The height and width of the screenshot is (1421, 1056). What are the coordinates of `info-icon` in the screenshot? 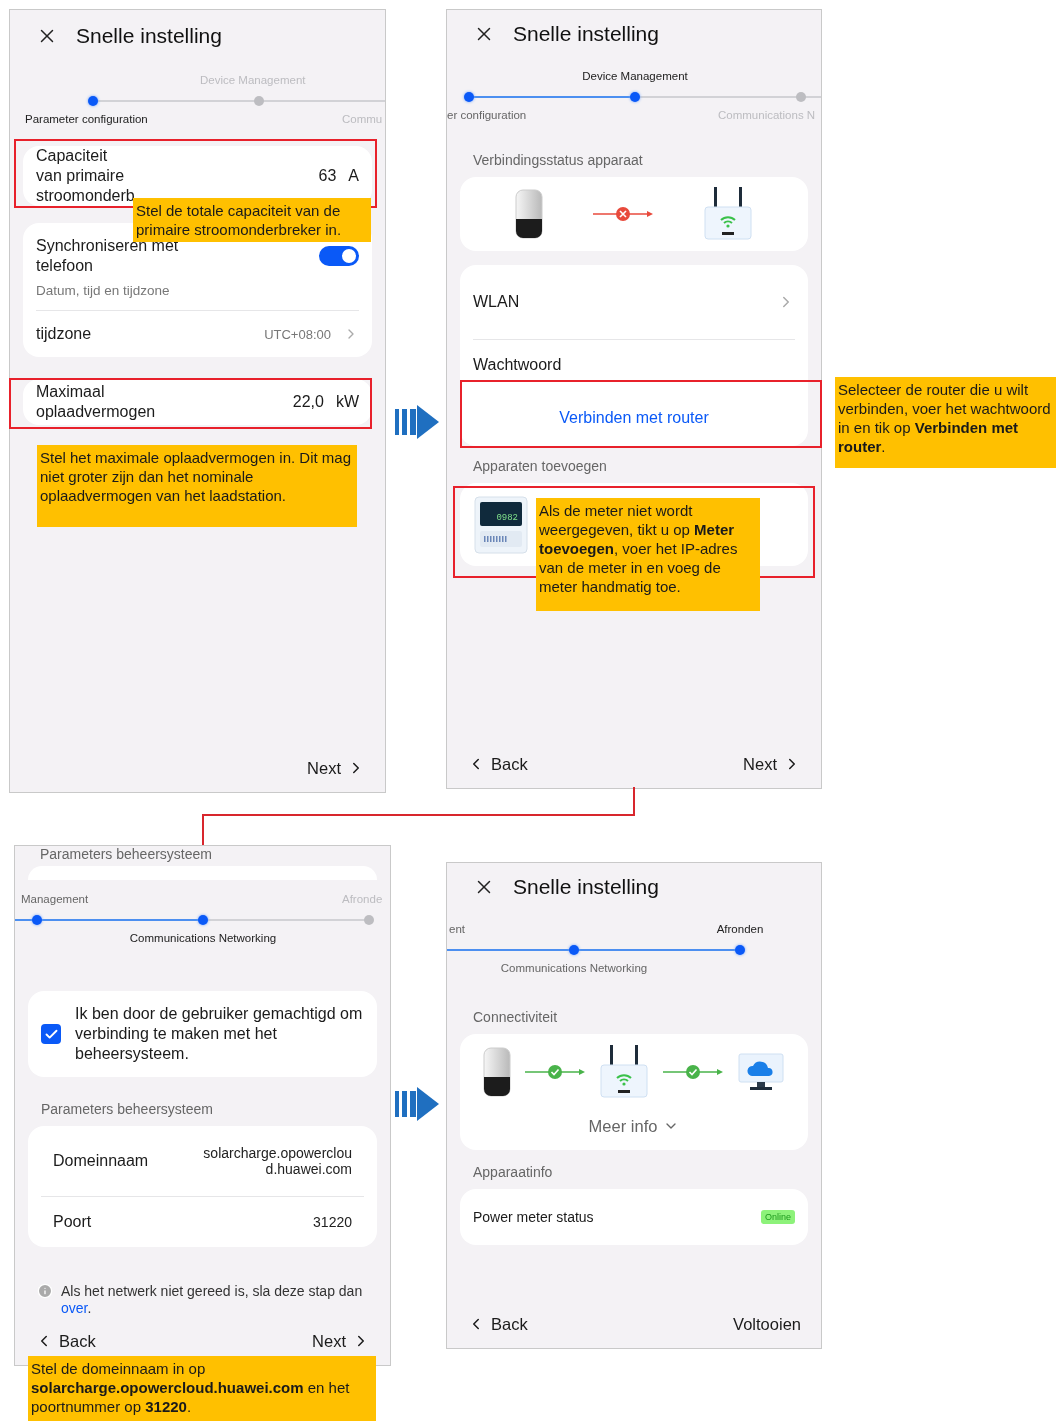 It's located at (45, 1291).